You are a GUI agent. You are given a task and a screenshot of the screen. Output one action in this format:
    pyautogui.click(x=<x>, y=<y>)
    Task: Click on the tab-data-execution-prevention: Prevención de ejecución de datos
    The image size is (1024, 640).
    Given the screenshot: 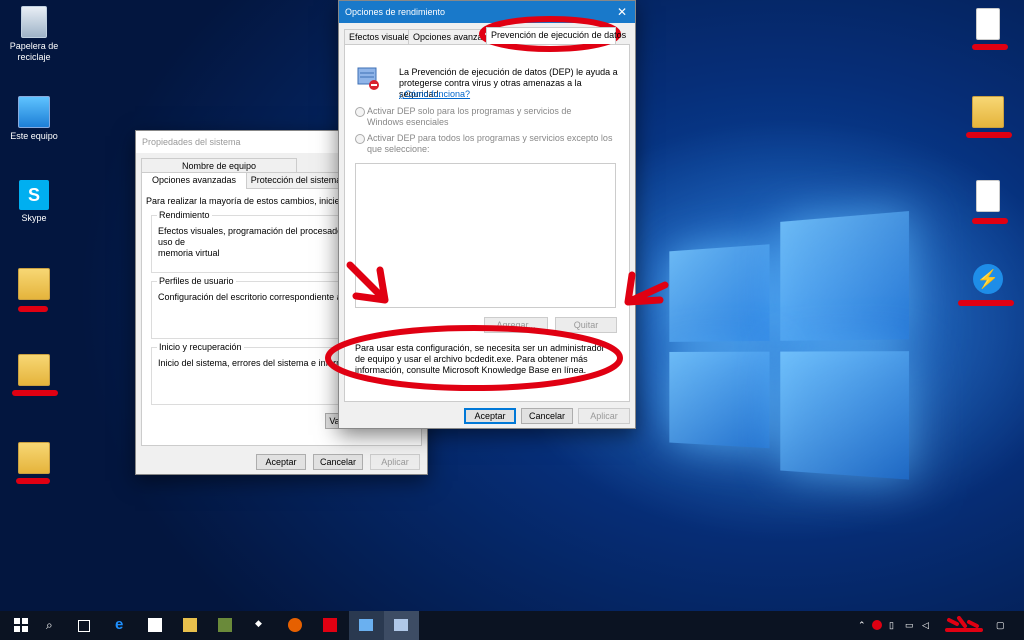 What is the action you would take?
    pyautogui.click(x=556, y=35)
    